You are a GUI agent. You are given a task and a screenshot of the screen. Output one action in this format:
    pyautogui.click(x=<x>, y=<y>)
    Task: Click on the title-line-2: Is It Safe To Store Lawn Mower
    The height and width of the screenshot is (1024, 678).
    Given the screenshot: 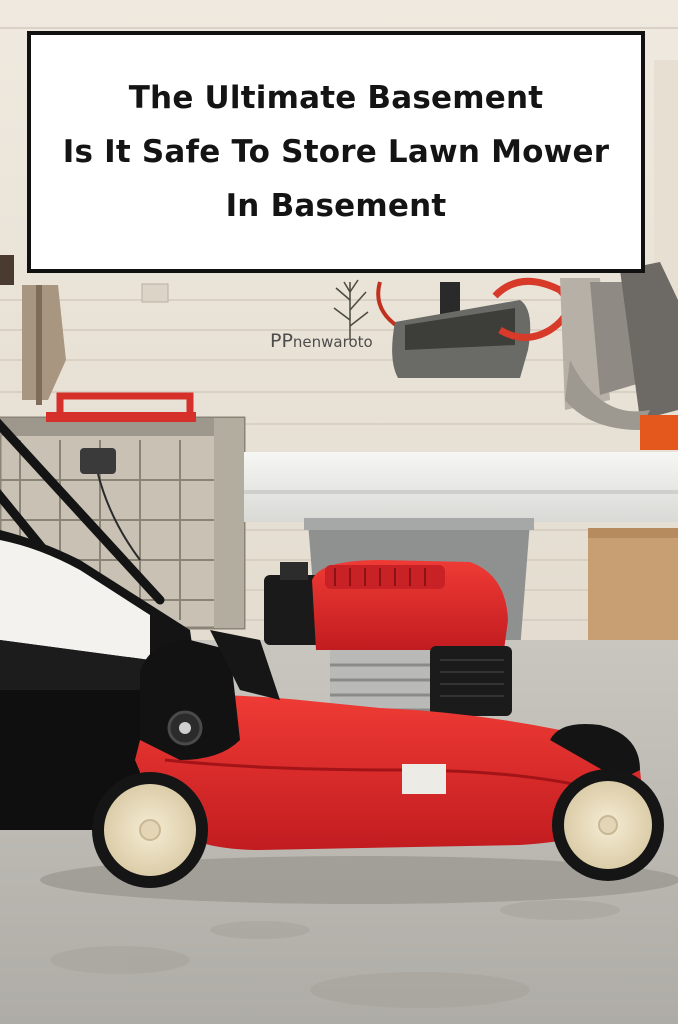 What is the action you would take?
    pyautogui.click(x=336, y=152)
    